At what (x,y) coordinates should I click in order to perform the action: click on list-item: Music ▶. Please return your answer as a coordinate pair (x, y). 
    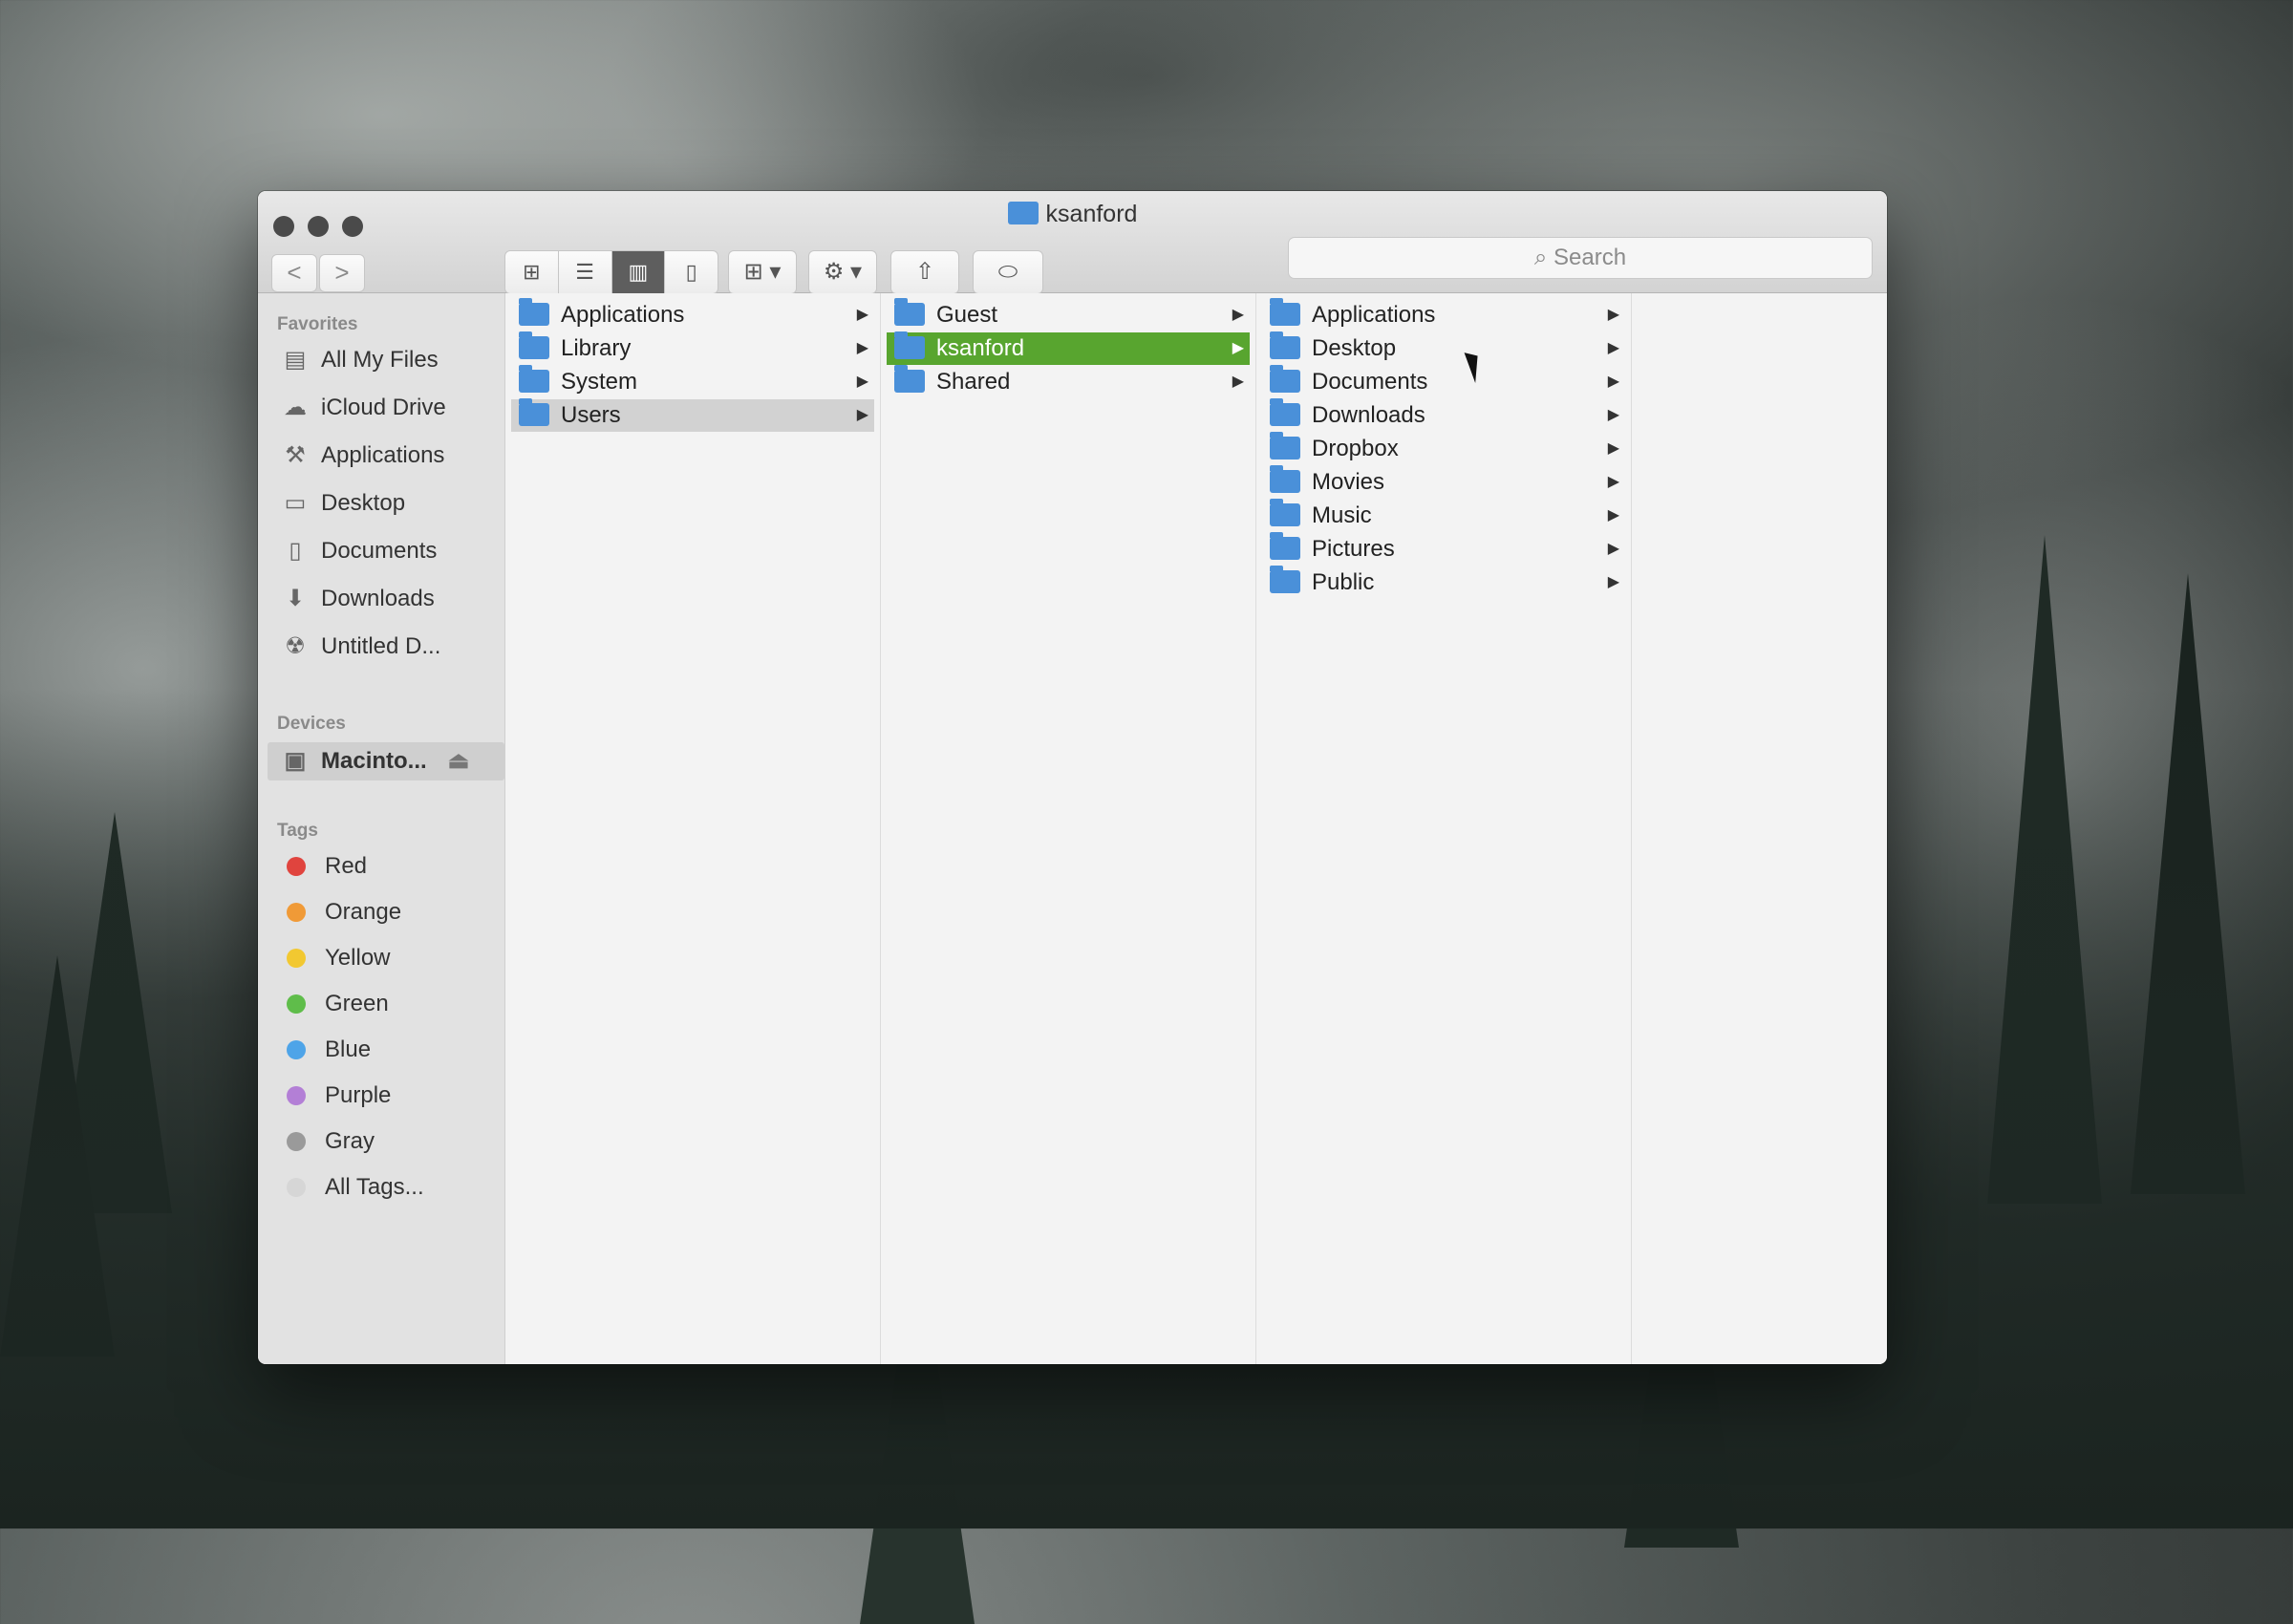
    Looking at the image, I should click on (1443, 515).